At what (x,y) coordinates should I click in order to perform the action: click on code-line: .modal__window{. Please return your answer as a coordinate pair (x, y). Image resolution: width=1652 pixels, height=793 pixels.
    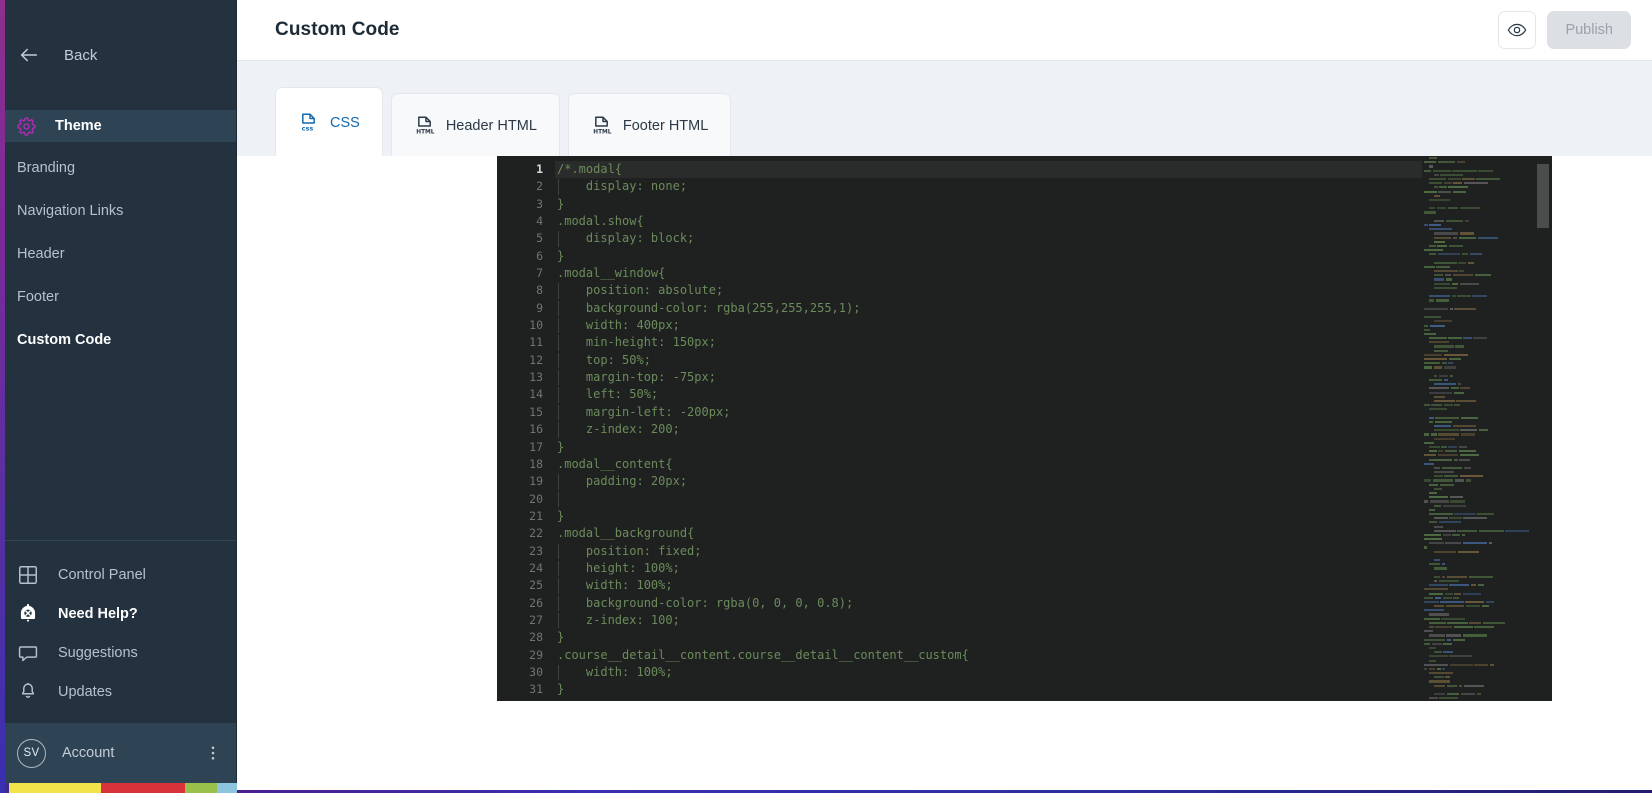
    Looking at the image, I should click on (1053, 273).